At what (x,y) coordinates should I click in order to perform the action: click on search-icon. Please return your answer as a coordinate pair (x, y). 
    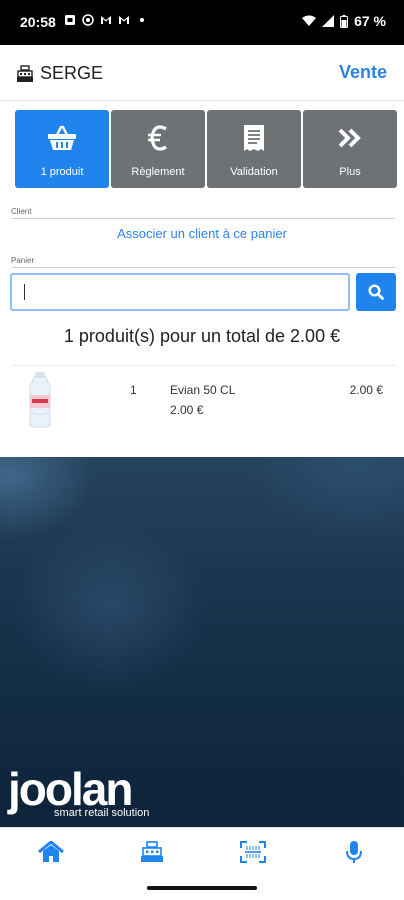
    Looking at the image, I should click on (376, 292).